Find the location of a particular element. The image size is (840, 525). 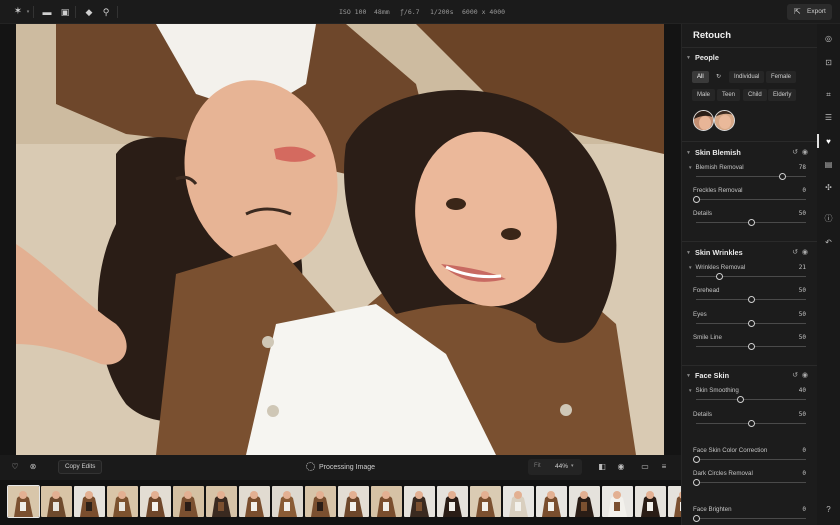

zoom-icon: ⚲ is located at coordinates (106, 12).